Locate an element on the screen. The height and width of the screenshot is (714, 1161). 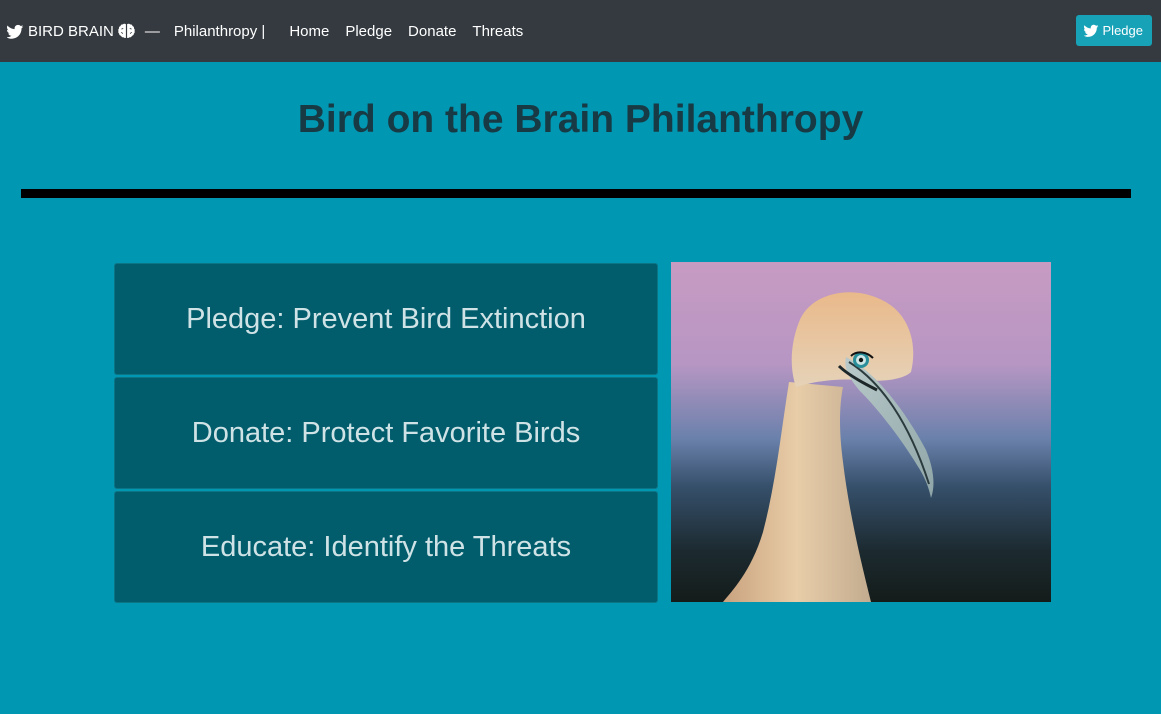
card-pledge-label: Pledge: Prevent Bird Extinction is located at coordinates (386, 318).